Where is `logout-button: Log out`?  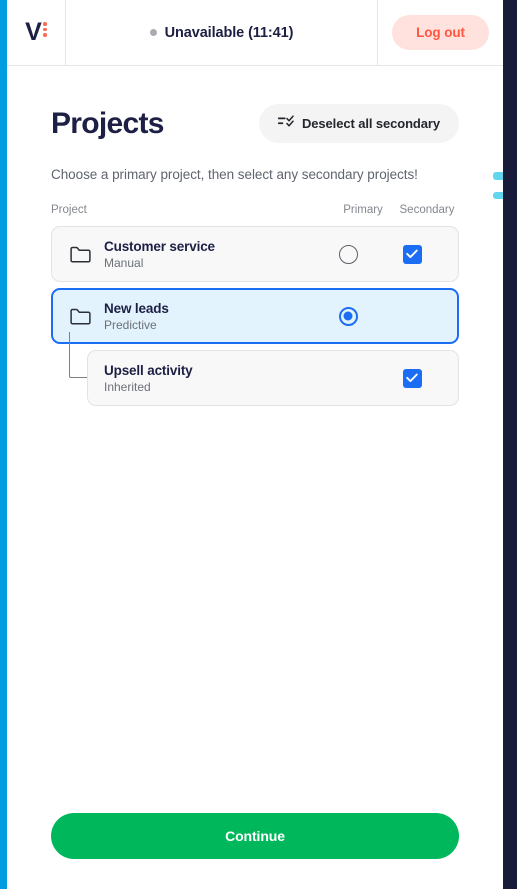 logout-button: Log out is located at coordinates (440, 32).